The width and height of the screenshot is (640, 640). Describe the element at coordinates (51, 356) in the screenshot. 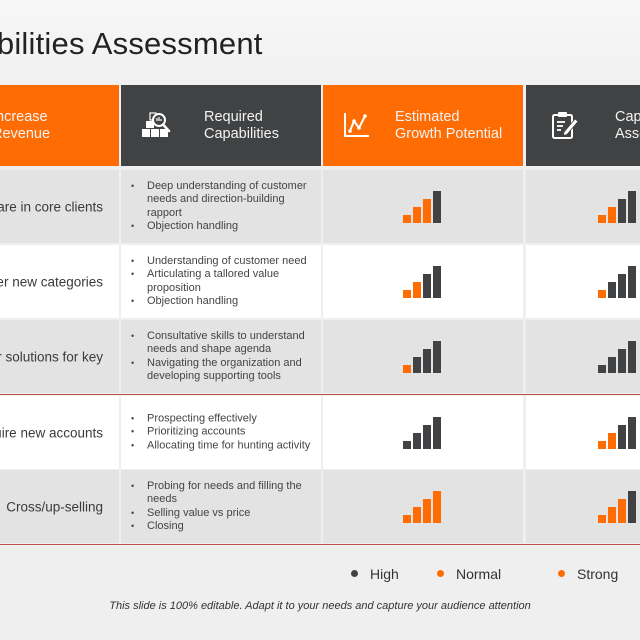

I see `goal-text: Offer solutions for key` at that location.